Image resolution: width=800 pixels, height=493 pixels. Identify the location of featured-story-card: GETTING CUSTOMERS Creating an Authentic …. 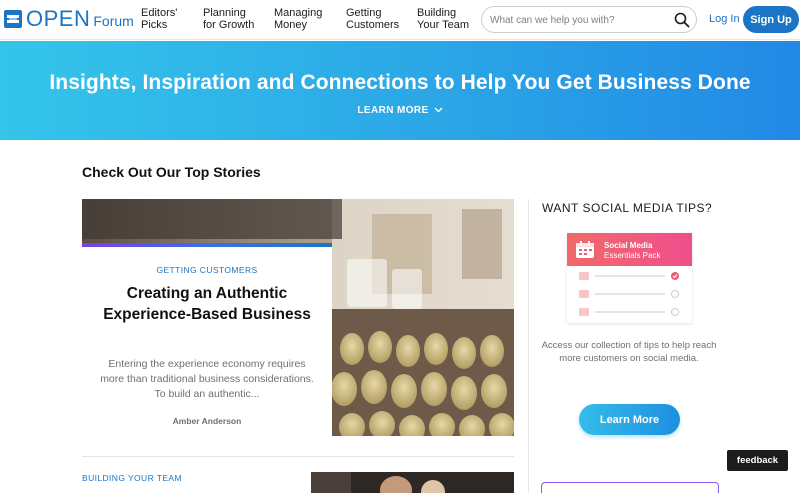
(207, 340).